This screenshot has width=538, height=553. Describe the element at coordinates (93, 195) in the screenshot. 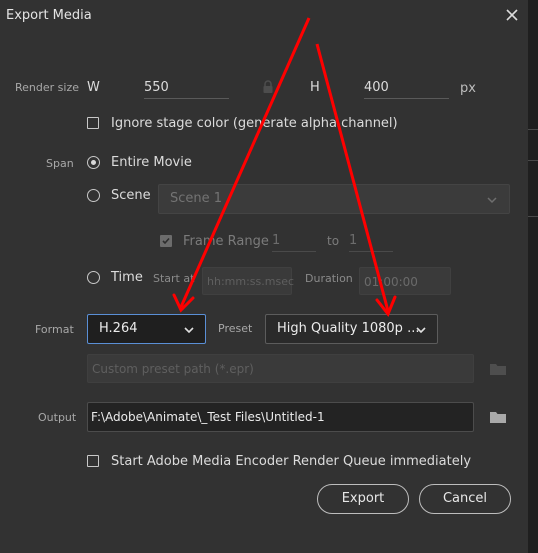

I see `scene-radio` at that location.